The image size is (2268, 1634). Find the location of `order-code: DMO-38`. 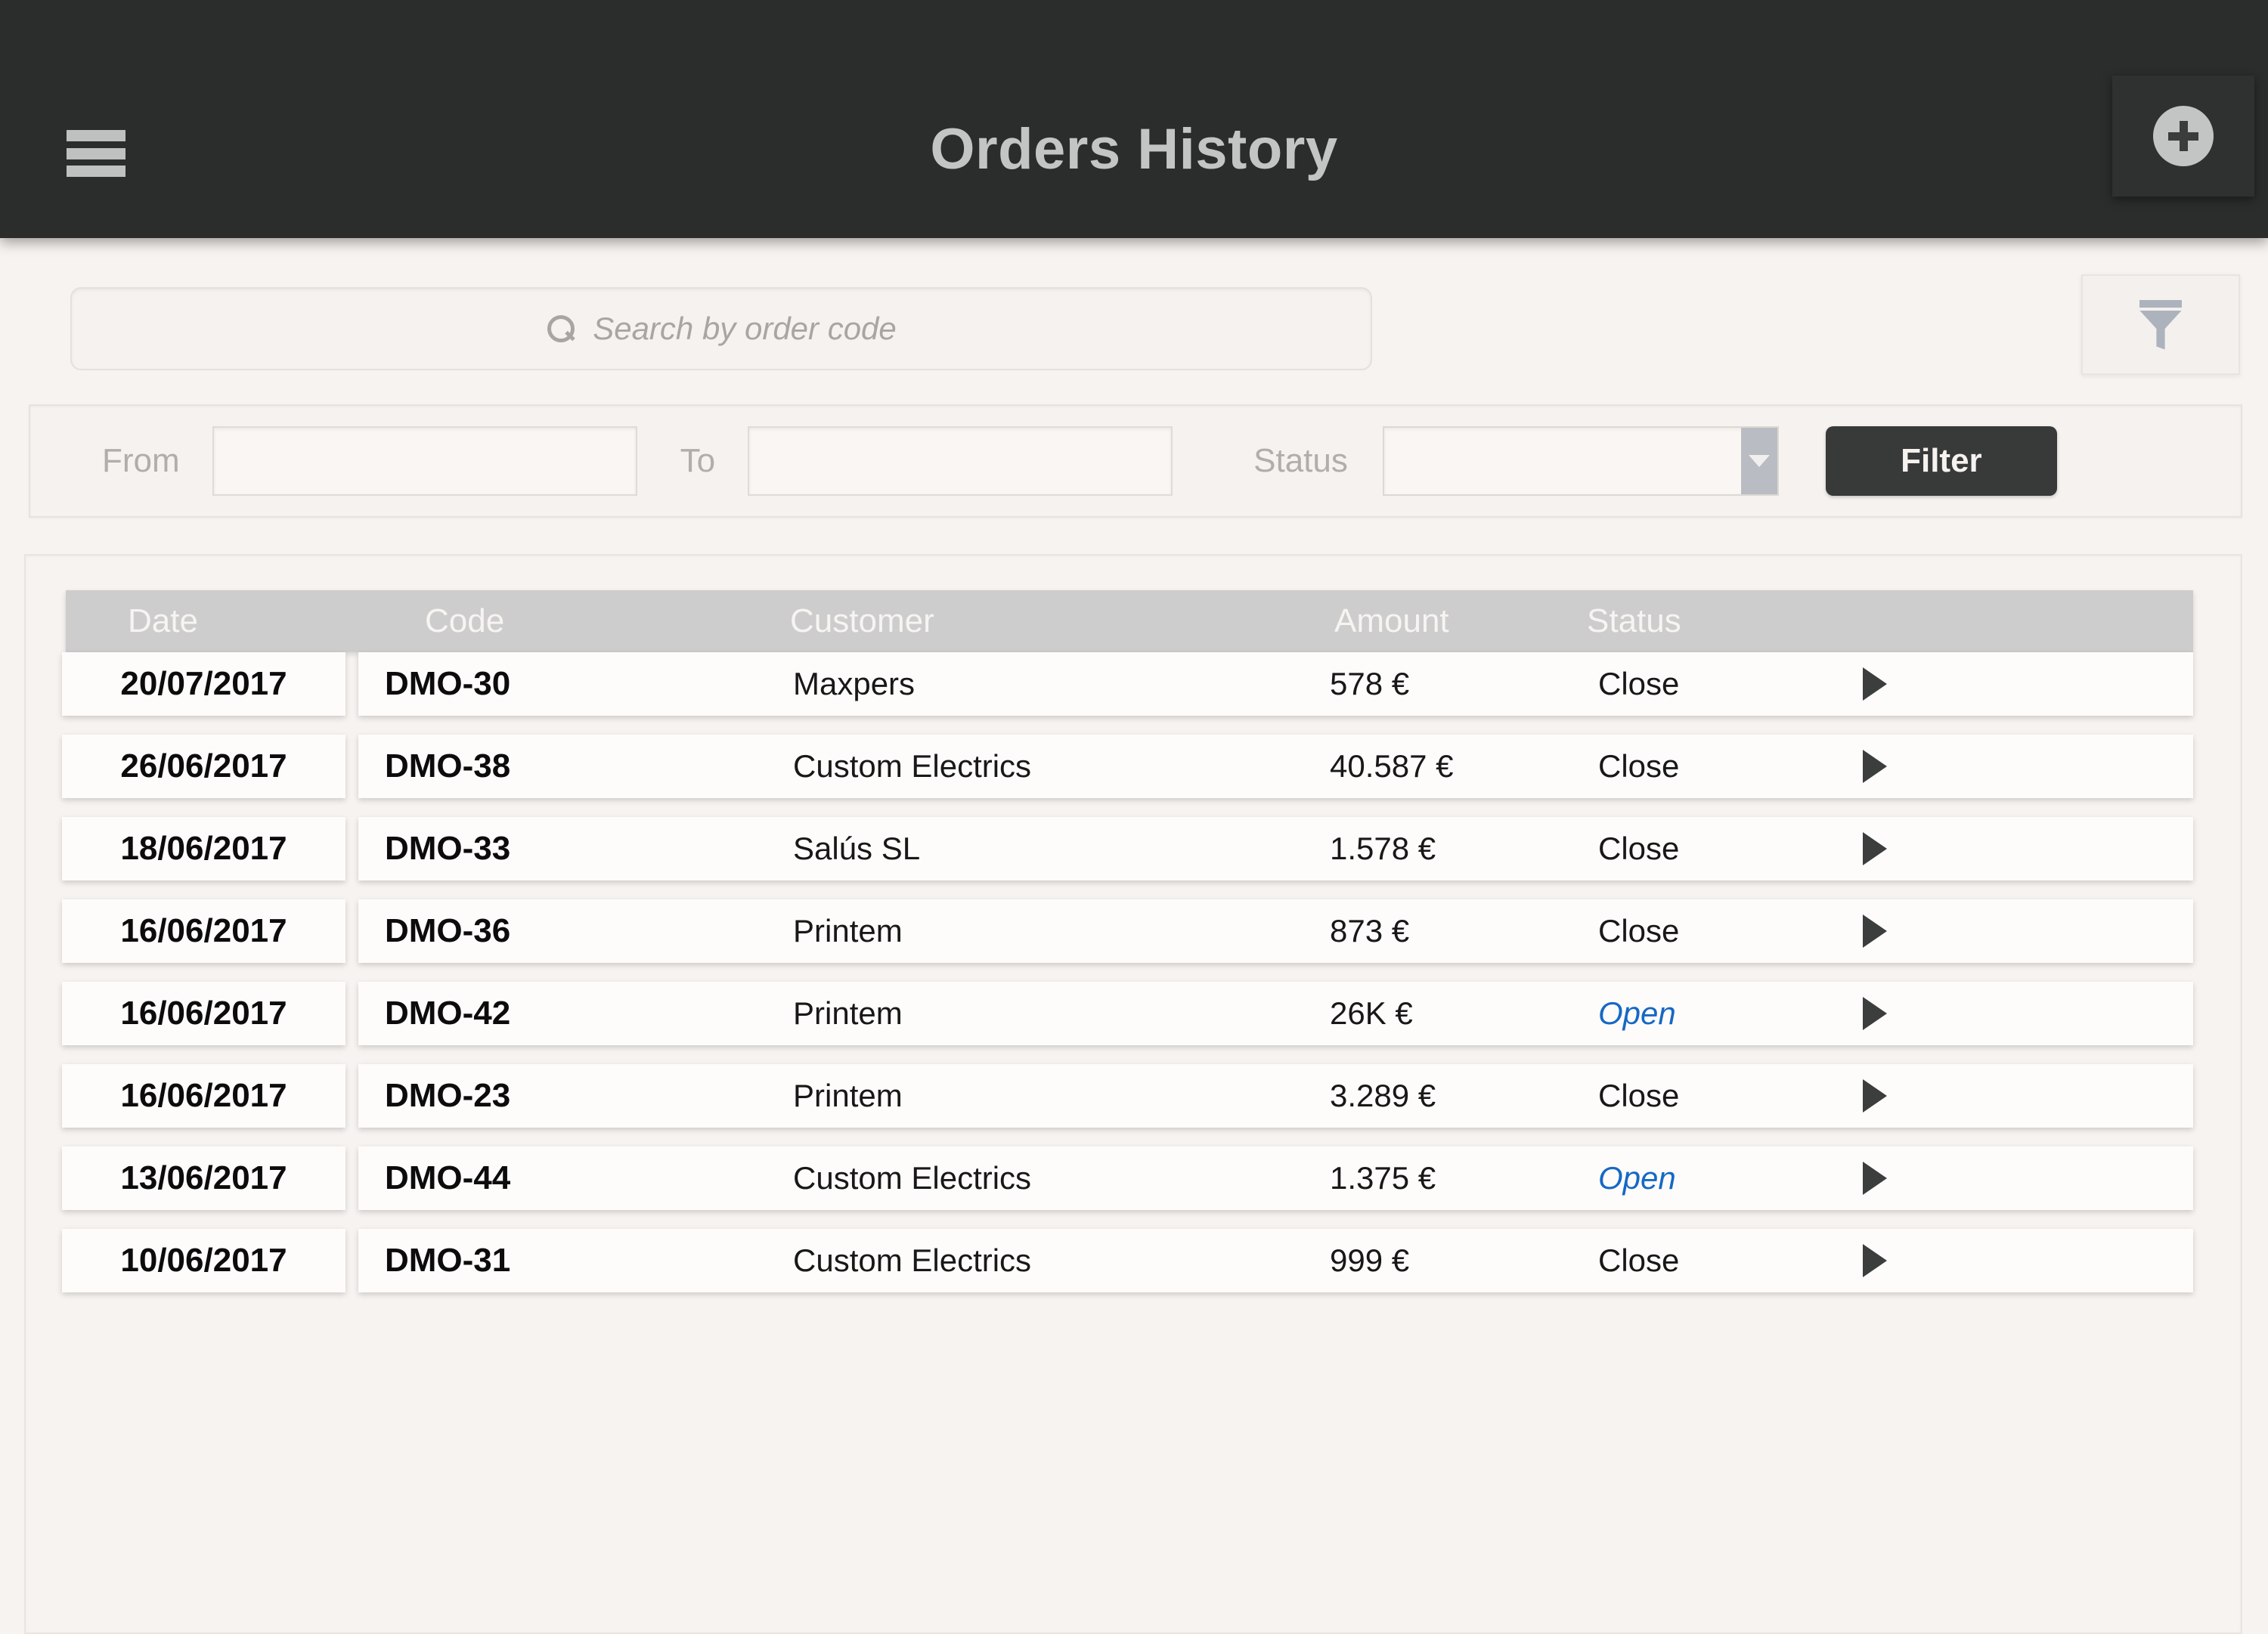

order-code: DMO-38 is located at coordinates (448, 766).